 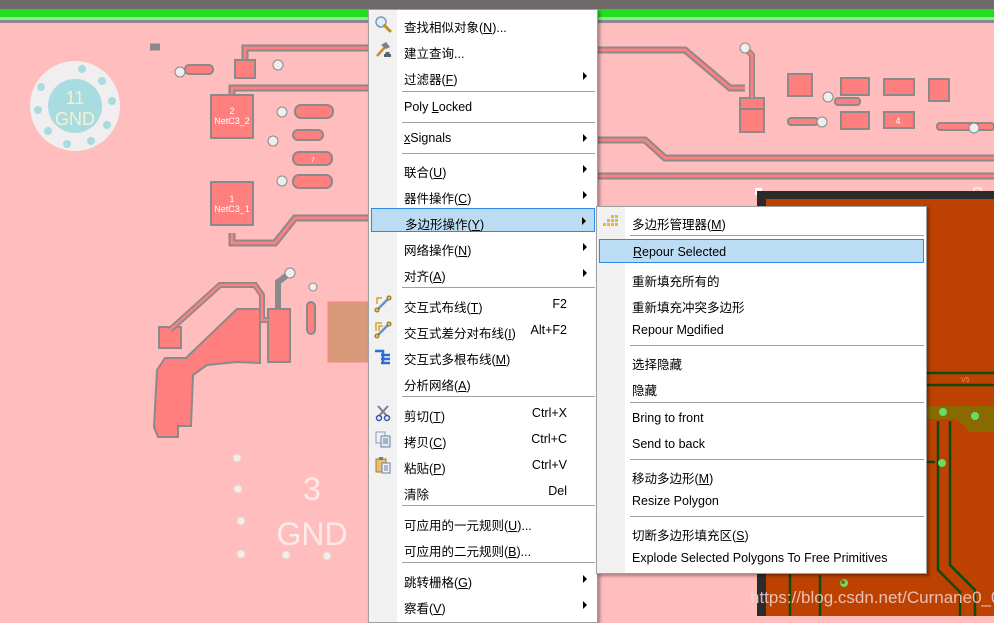 What do you see at coordinates (483, 439) in the screenshot?
I see `menu-item-c: 拷贝(C) Ctrl+C` at bounding box center [483, 439].